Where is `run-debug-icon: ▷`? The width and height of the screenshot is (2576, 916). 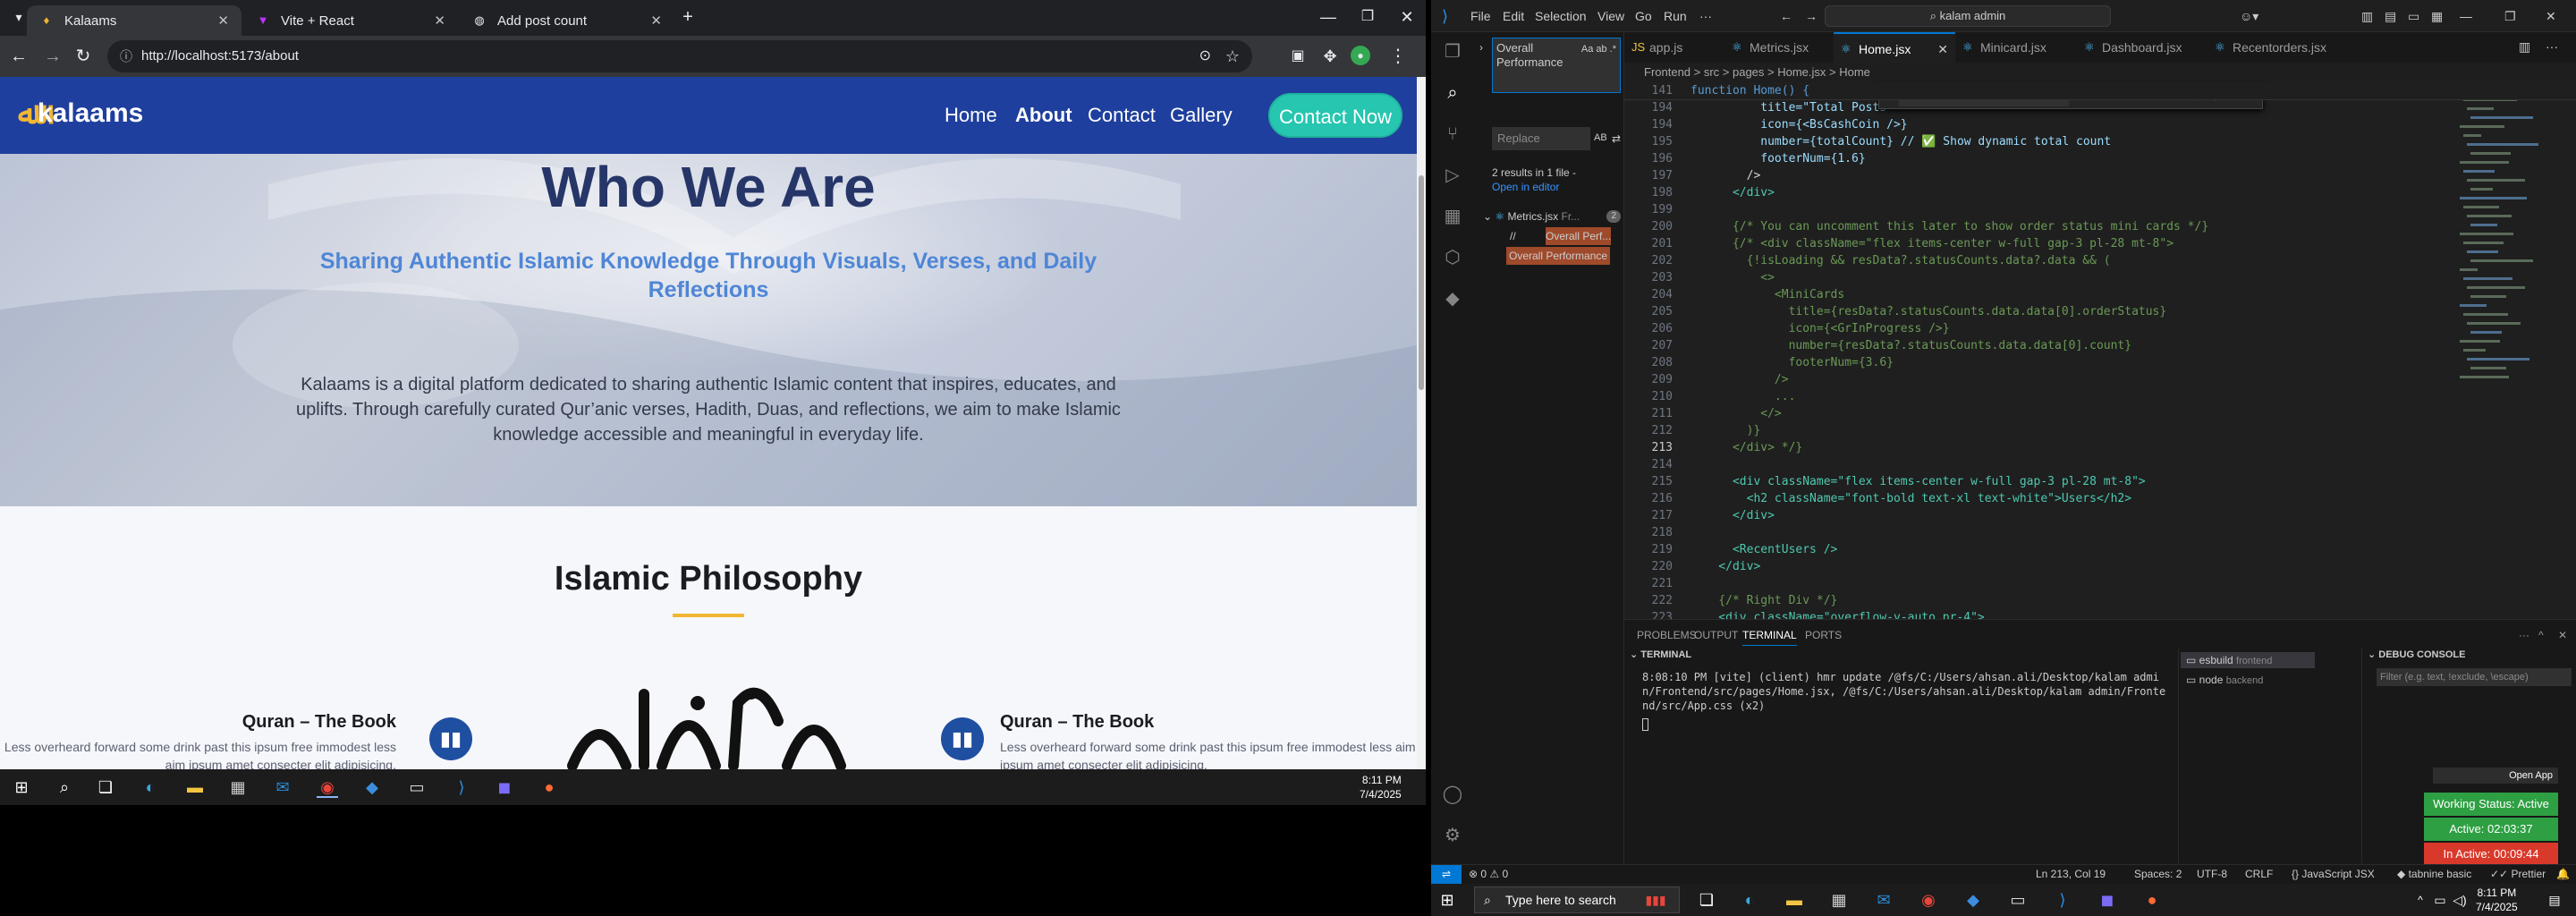
run-debug-icon: ▷ is located at coordinates (1452, 175).